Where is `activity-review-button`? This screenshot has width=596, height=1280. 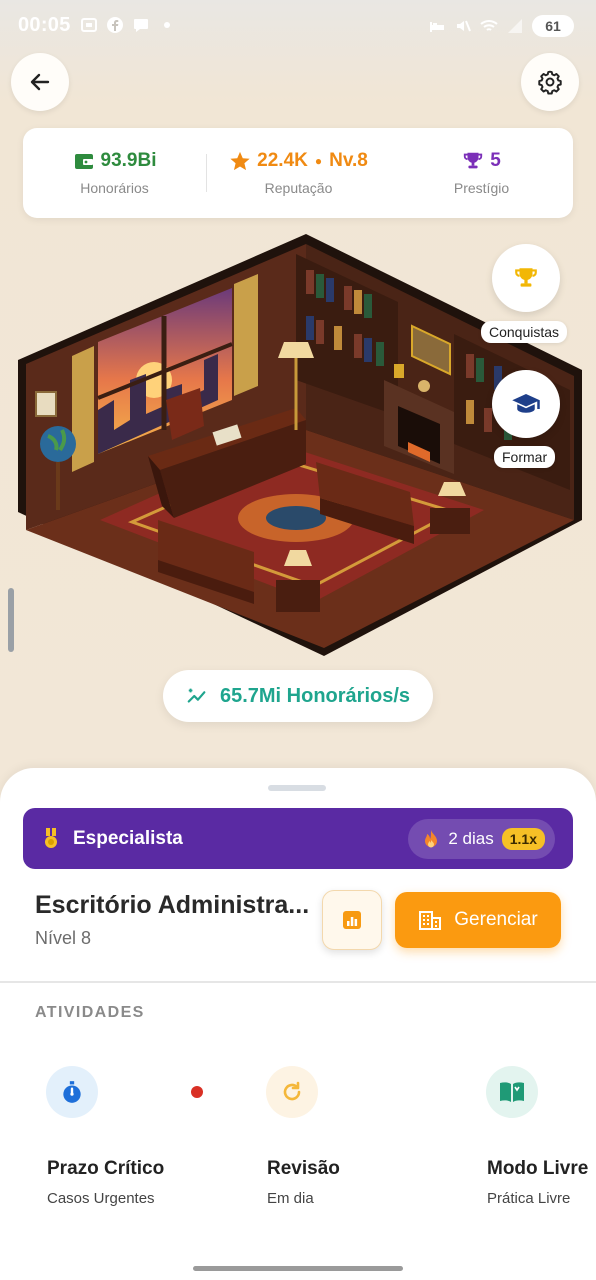 activity-review-button is located at coordinates (292, 1092).